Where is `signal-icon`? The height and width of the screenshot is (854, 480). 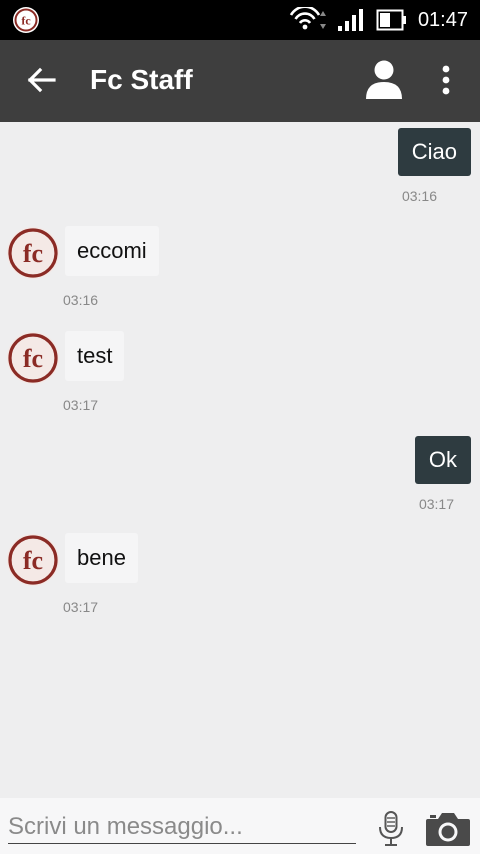 signal-icon is located at coordinates (350, 20).